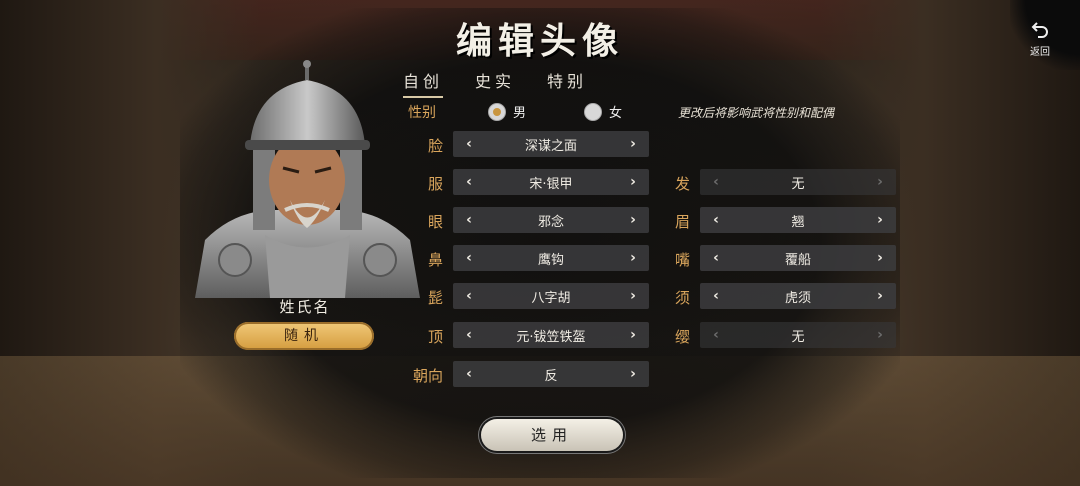 The width and height of the screenshot is (1080, 486). What do you see at coordinates (552, 435) in the screenshot?
I see `confirm-button: 选用` at bounding box center [552, 435].